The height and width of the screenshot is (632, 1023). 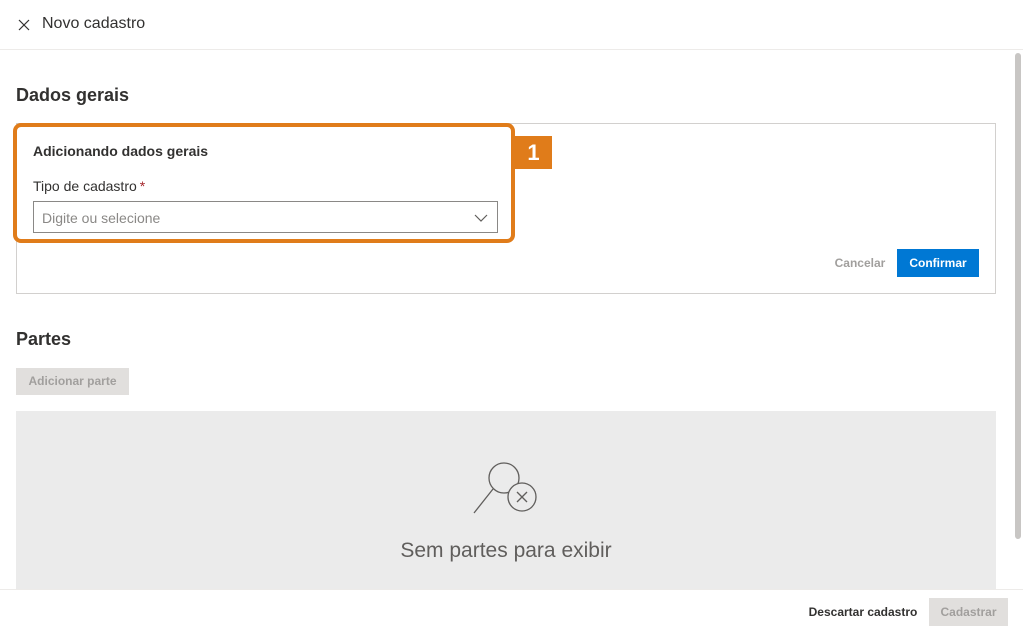 What do you see at coordinates (968, 612) in the screenshot?
I see `register-button: Cadastrar` at bounding box center [968, 612].